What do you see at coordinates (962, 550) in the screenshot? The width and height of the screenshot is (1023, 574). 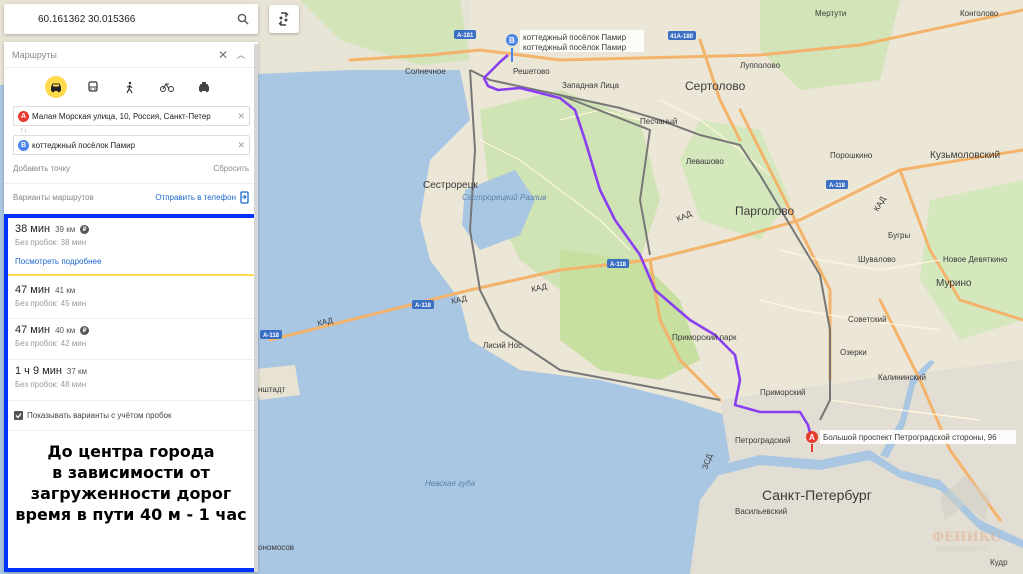 I see `svg-text: НЕДВИЖИМОСТЬ` at bounding box center [962, 550].